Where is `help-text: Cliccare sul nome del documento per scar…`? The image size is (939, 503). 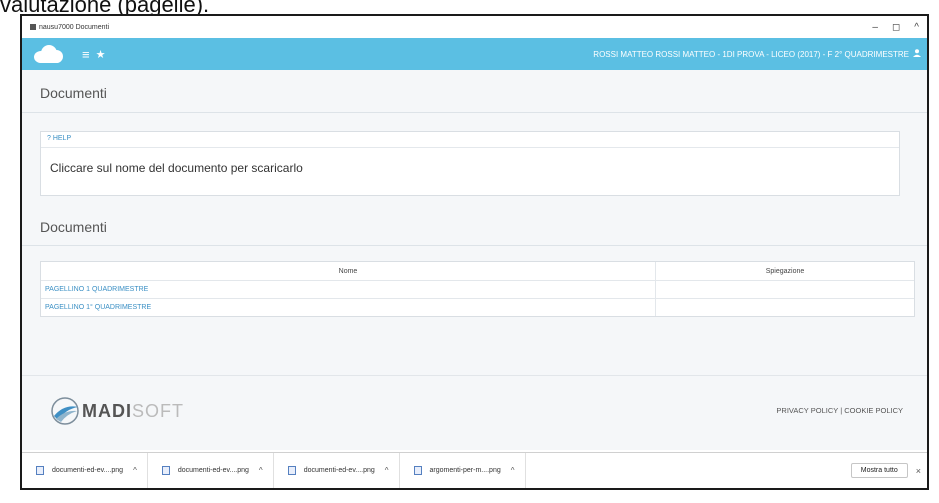 help-text: Cliccare sul nome del documento per scar… is located at coordinates (176, 168).